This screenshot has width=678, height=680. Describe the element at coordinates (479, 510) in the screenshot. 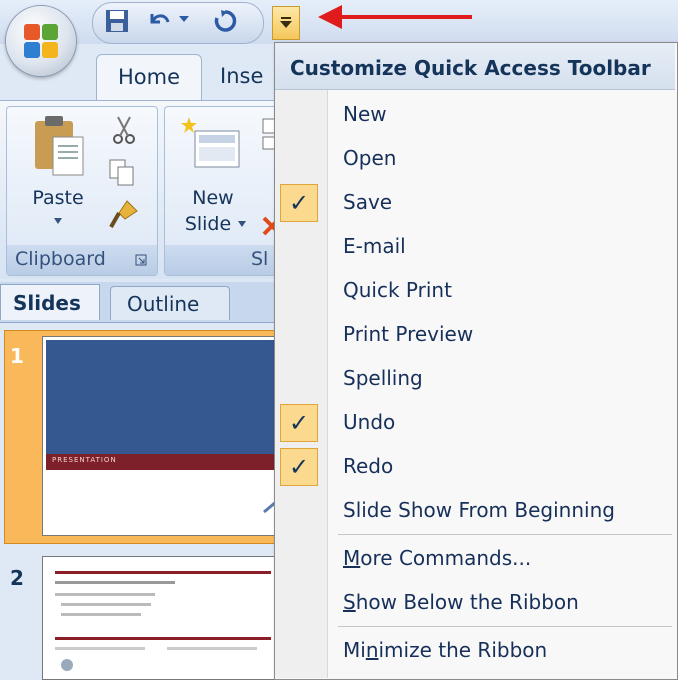

I see `menu-item-label: Slide Show From Beginning` at that location.